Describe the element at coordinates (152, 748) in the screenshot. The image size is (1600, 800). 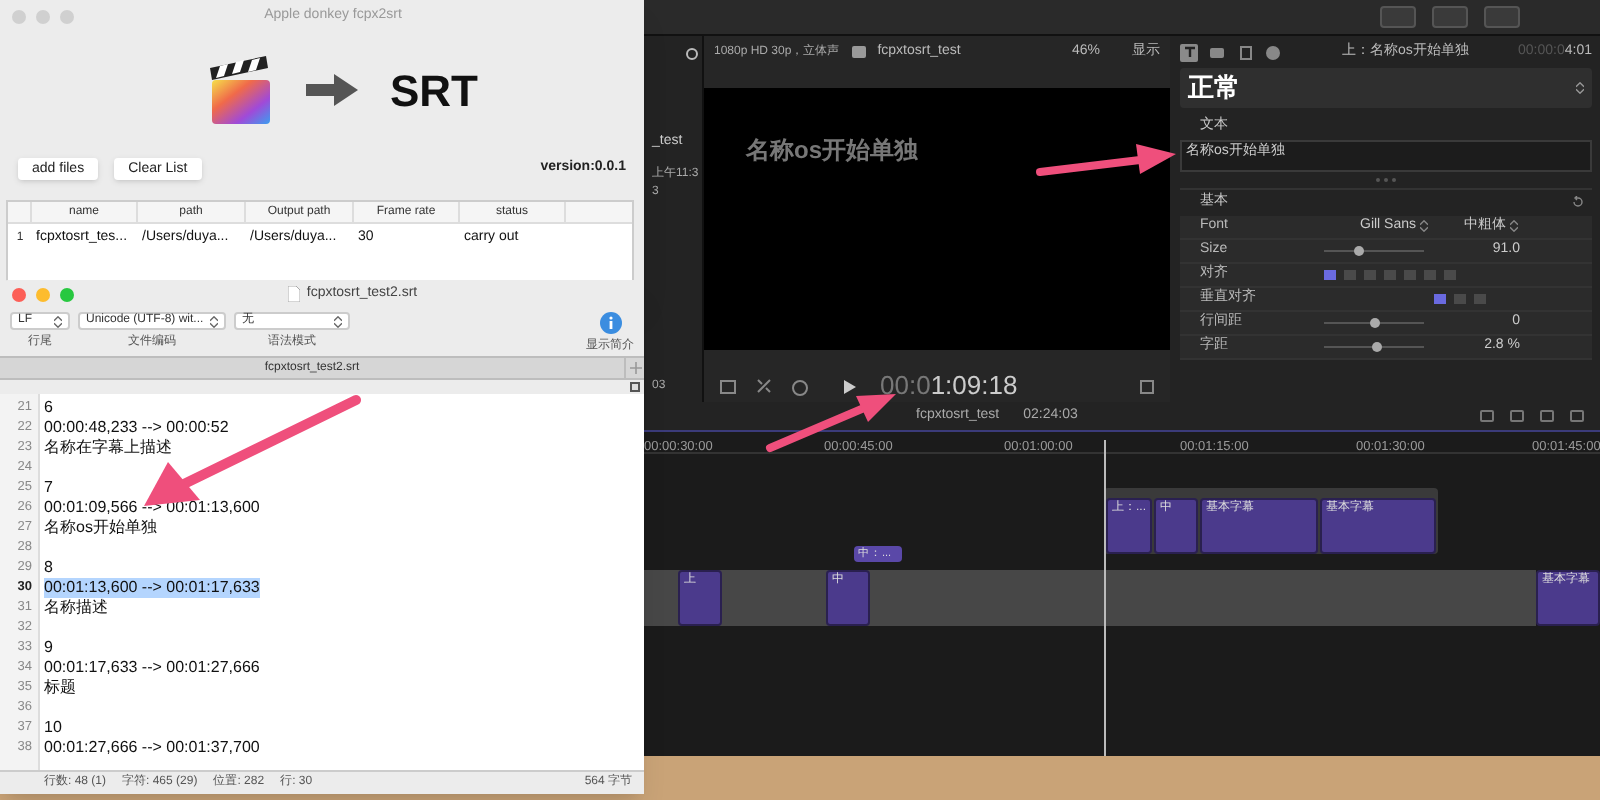
I see `code-line: 00:01:27,666 --> 00:01:37,700` at that location.